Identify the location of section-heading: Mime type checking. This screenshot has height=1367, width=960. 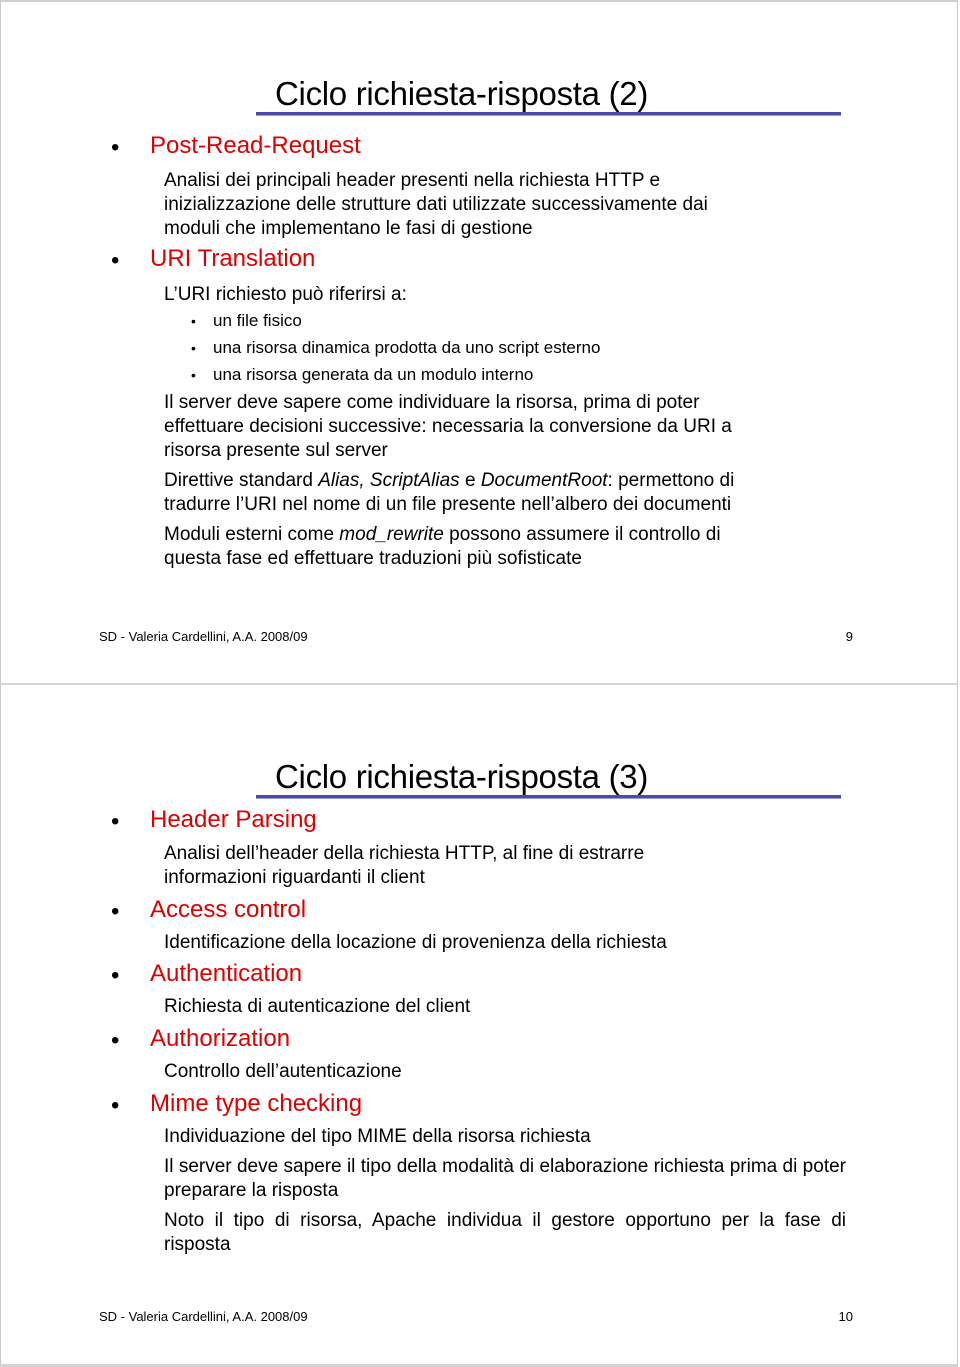
(256, 1103).